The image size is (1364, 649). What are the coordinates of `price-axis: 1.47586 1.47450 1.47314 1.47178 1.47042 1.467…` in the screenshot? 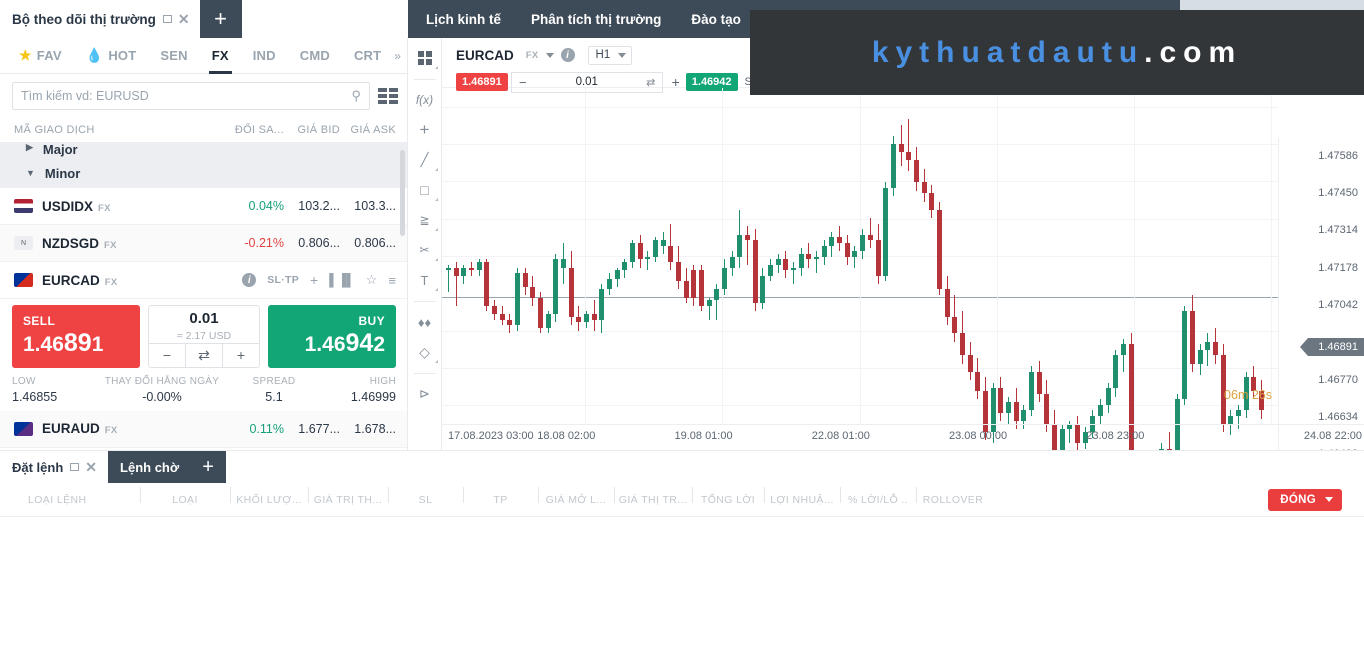 It's located at (1321, 299).